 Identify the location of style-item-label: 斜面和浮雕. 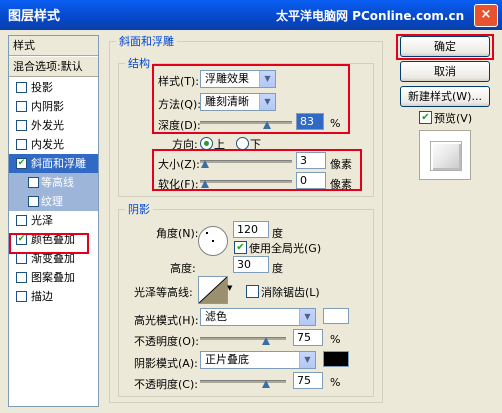
(58, 163).